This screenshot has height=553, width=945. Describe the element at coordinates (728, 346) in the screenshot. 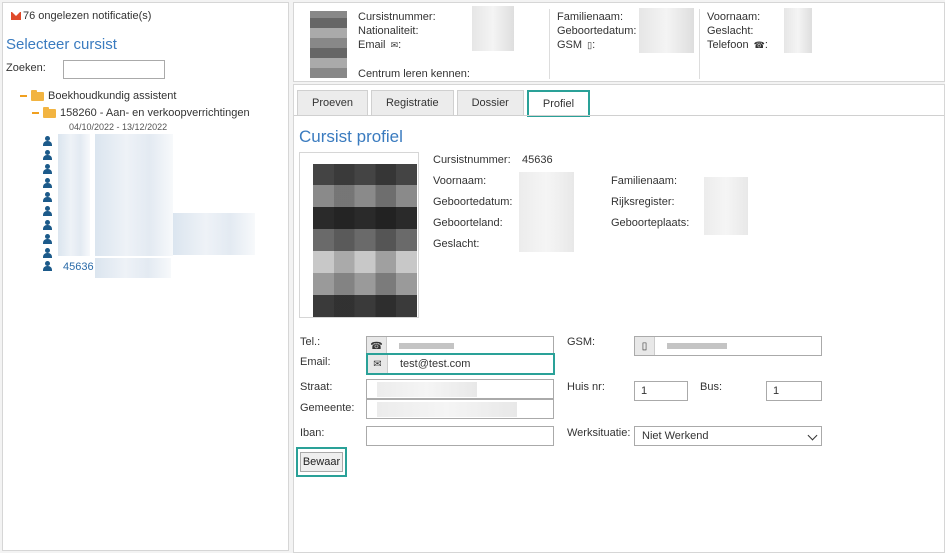

I see `gsm-field: ▯` at that location.